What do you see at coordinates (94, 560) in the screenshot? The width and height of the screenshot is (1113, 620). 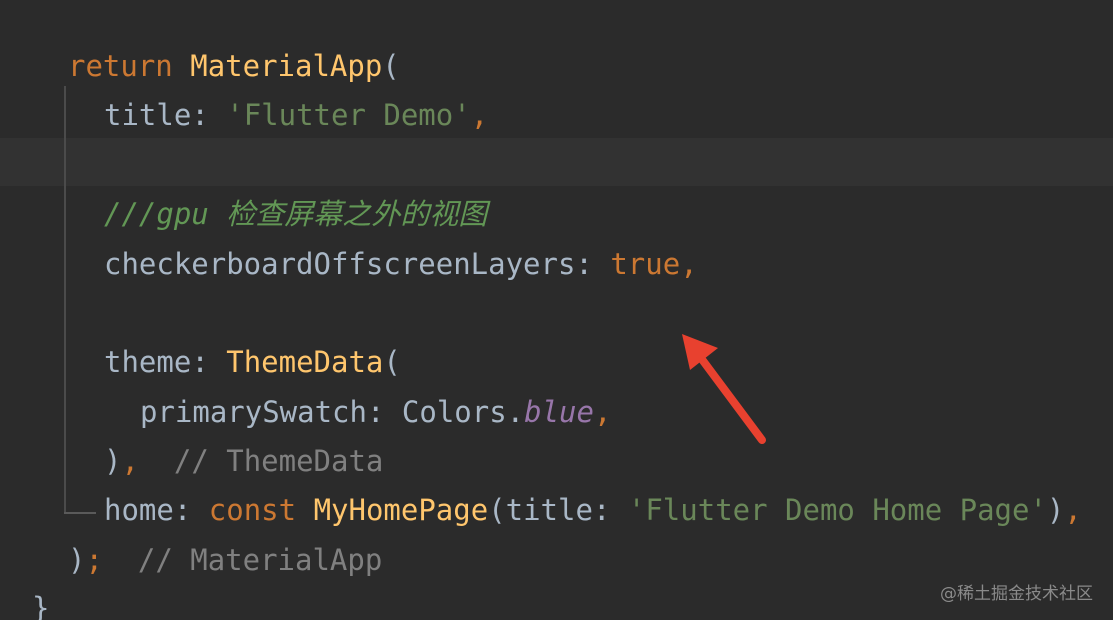 I see `semicolon: ;` at bounding box center [94, 560].